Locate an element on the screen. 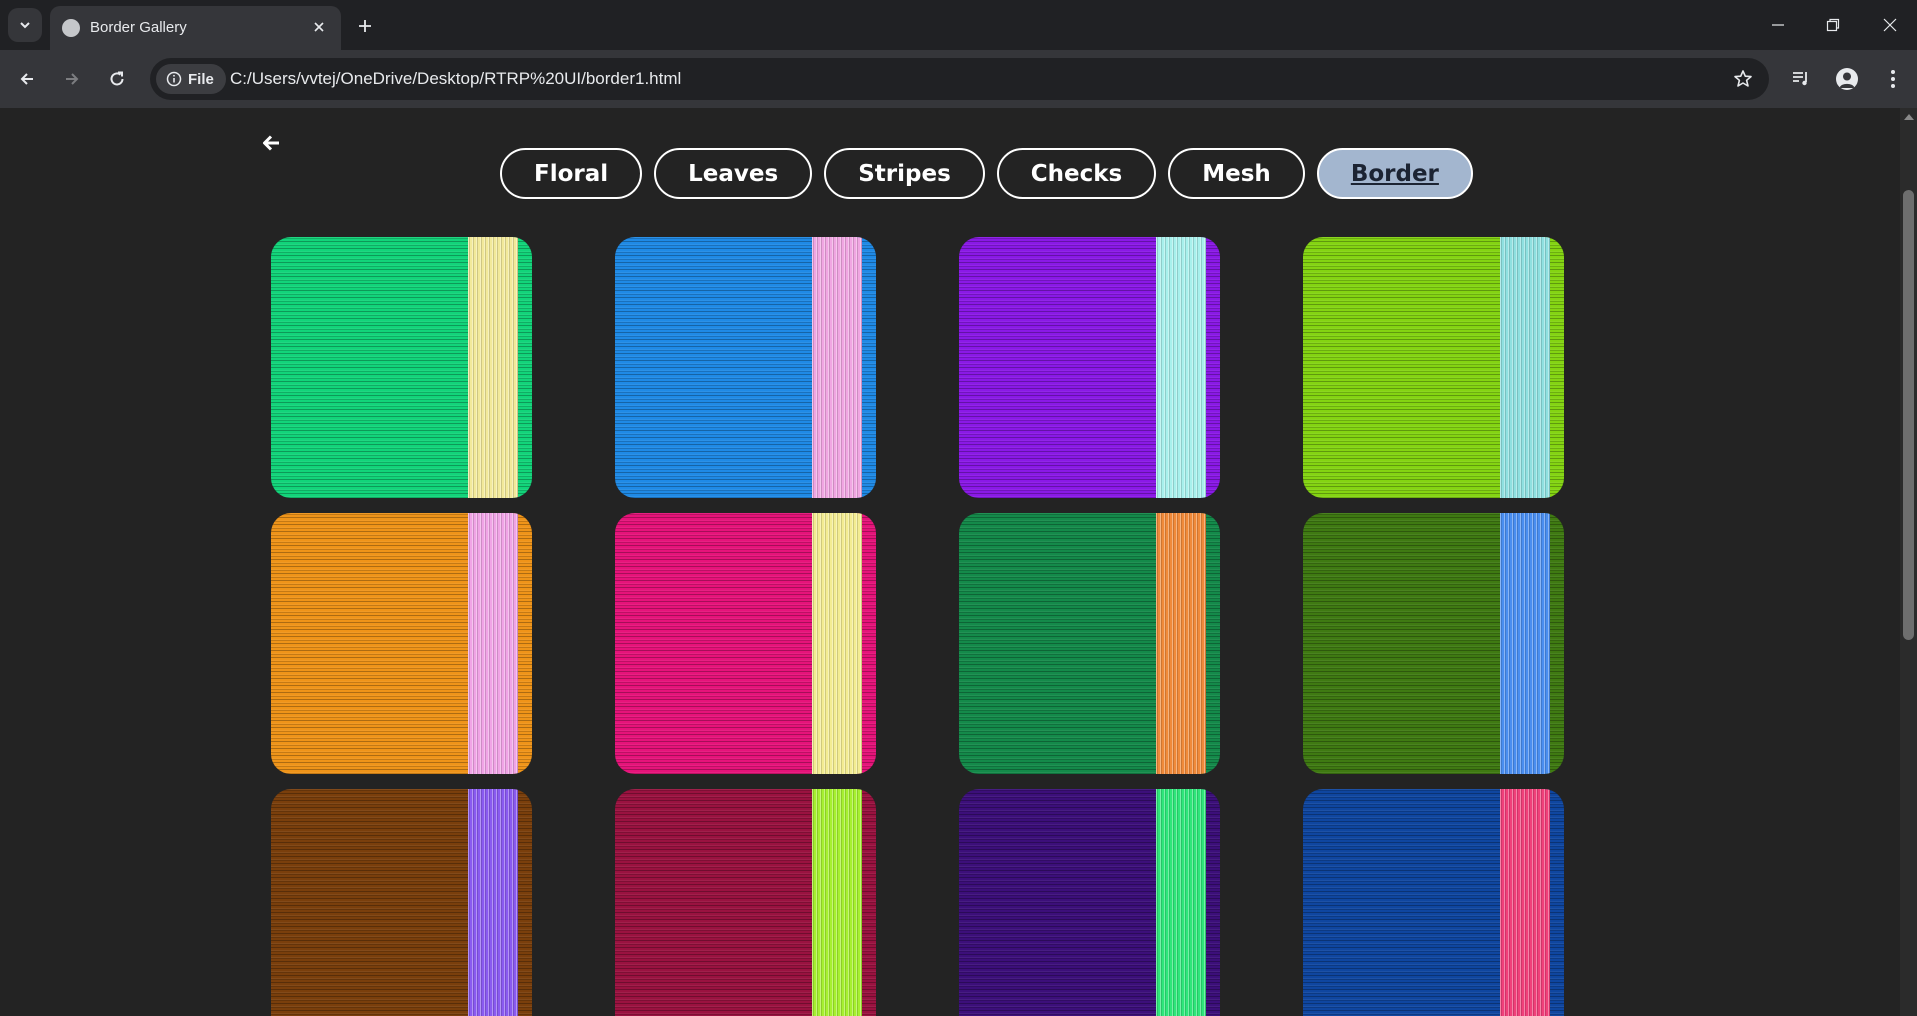 This screenshot has width=1917, height=1016. bookmark-button is located at coordinates (1743, 79).